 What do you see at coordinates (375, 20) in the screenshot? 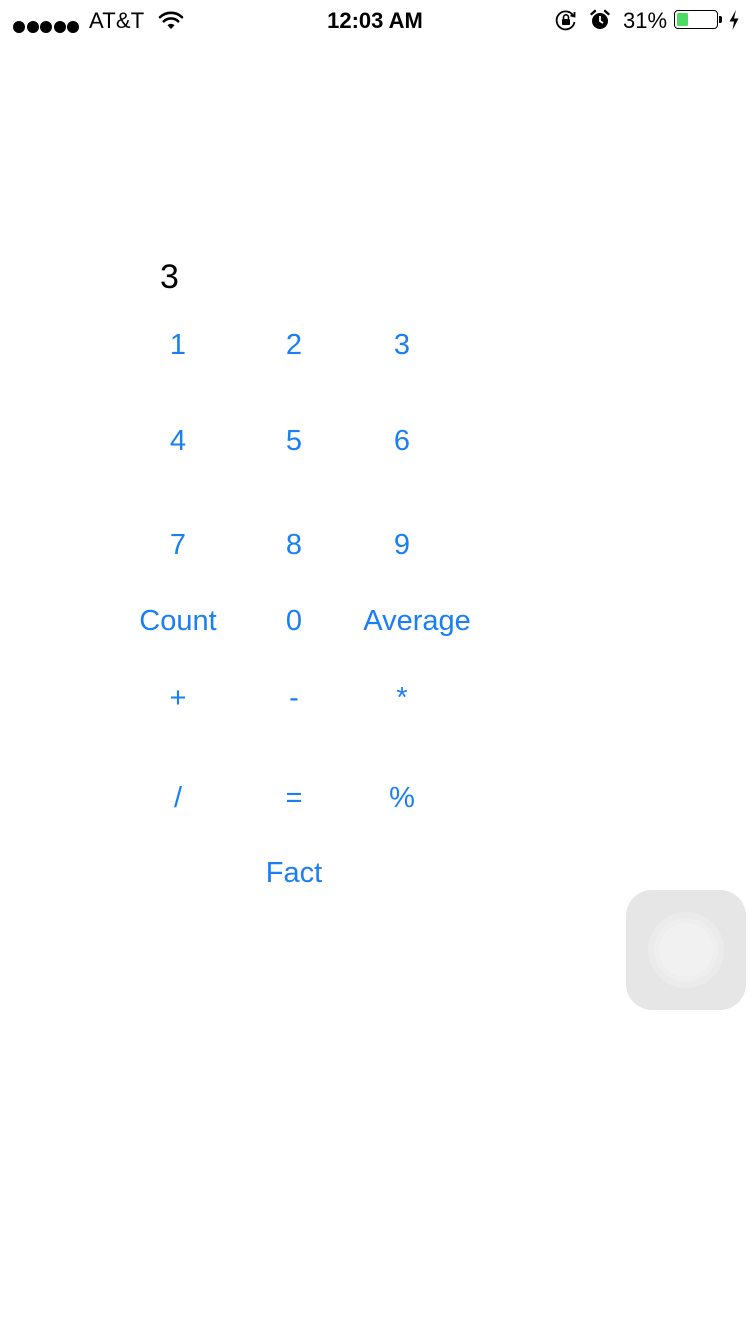
I see `status-bar: AT&T 12:03 AM 31%` at bounding box center [375, 20].